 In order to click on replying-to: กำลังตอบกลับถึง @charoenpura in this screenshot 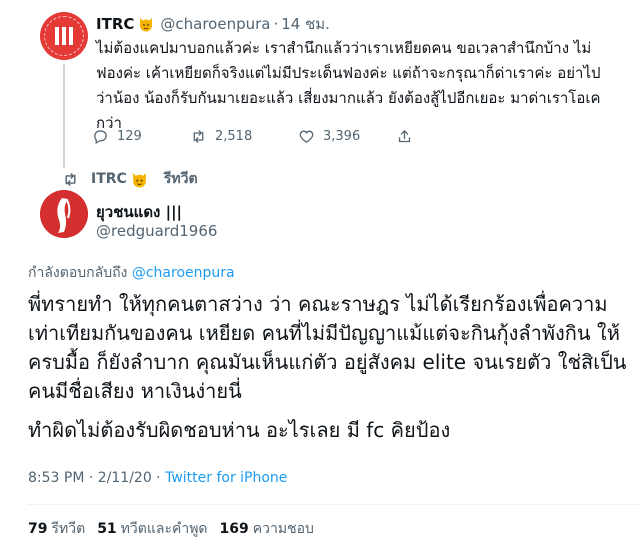, I will do `click(131, 273)`.